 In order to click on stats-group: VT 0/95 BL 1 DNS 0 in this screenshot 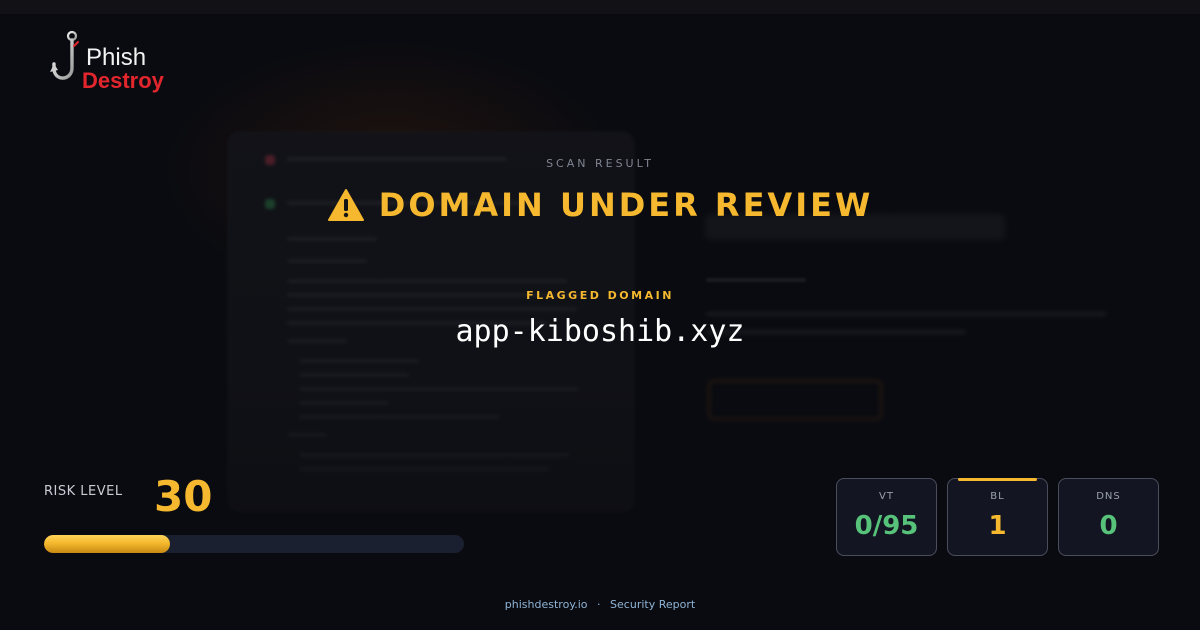, I will do `click(997, 517)`.